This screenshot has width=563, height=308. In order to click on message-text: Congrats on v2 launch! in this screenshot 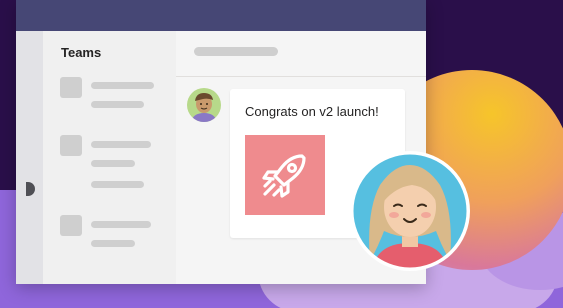, I will do `click(312, 111)`.